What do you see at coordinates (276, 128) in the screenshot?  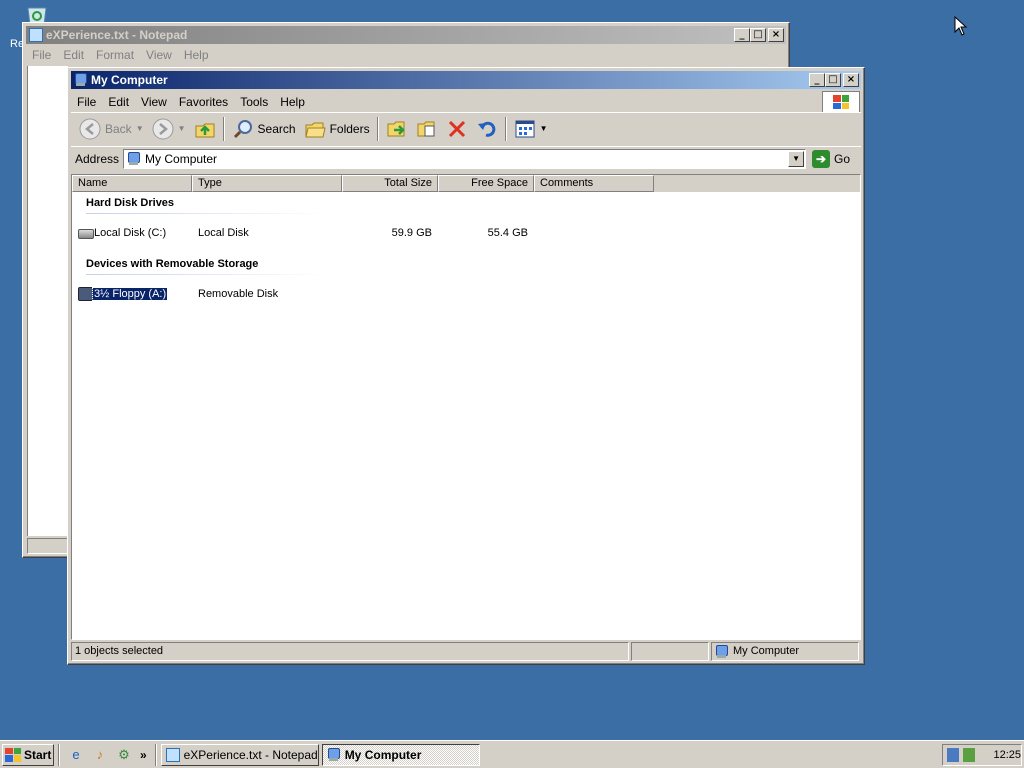 I see `search-label: Search` at bounding box center [276, 128].